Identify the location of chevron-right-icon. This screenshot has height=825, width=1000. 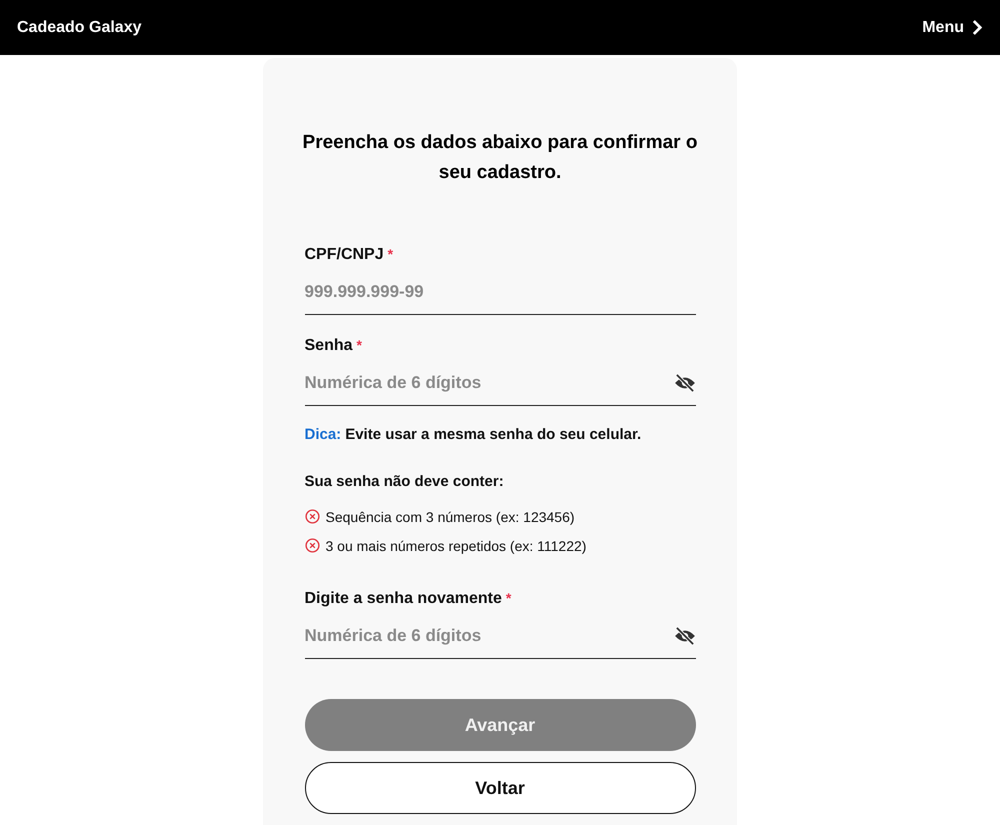
(977, 27).